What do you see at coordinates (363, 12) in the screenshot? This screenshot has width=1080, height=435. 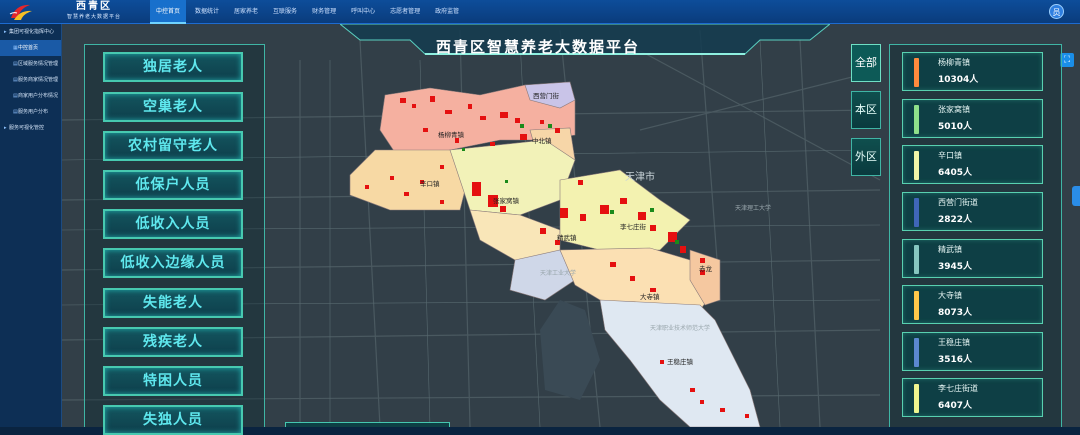 I see `nav-item-call-center: 呼叫中心` at bounding box center [363, 12].